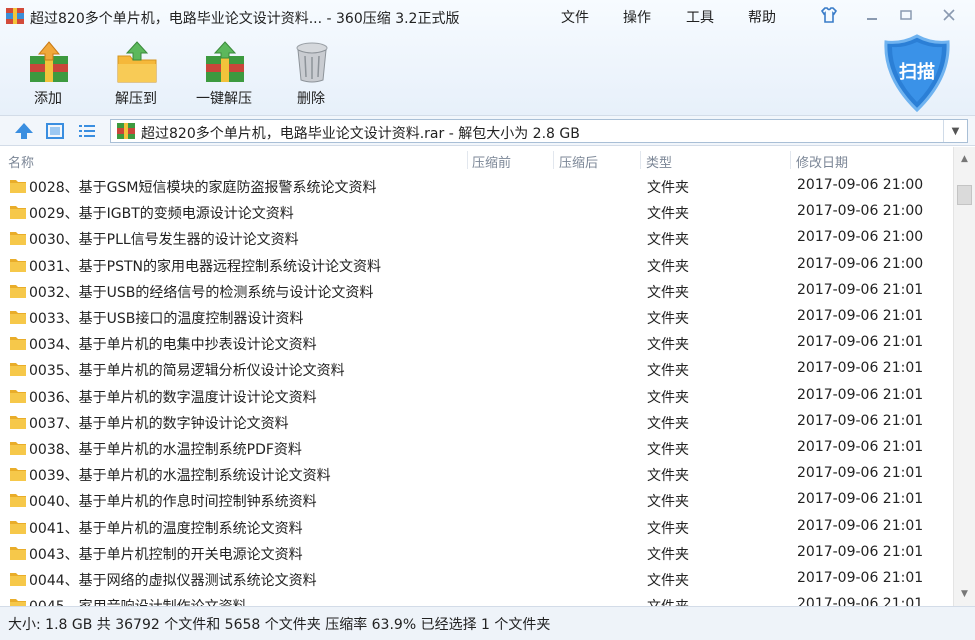 The width and height of the screenshot is (975, 640). Describe the element at coordinates (964, 159) in the screenshot. I see `scroll-up-icon: ▲` at that location.